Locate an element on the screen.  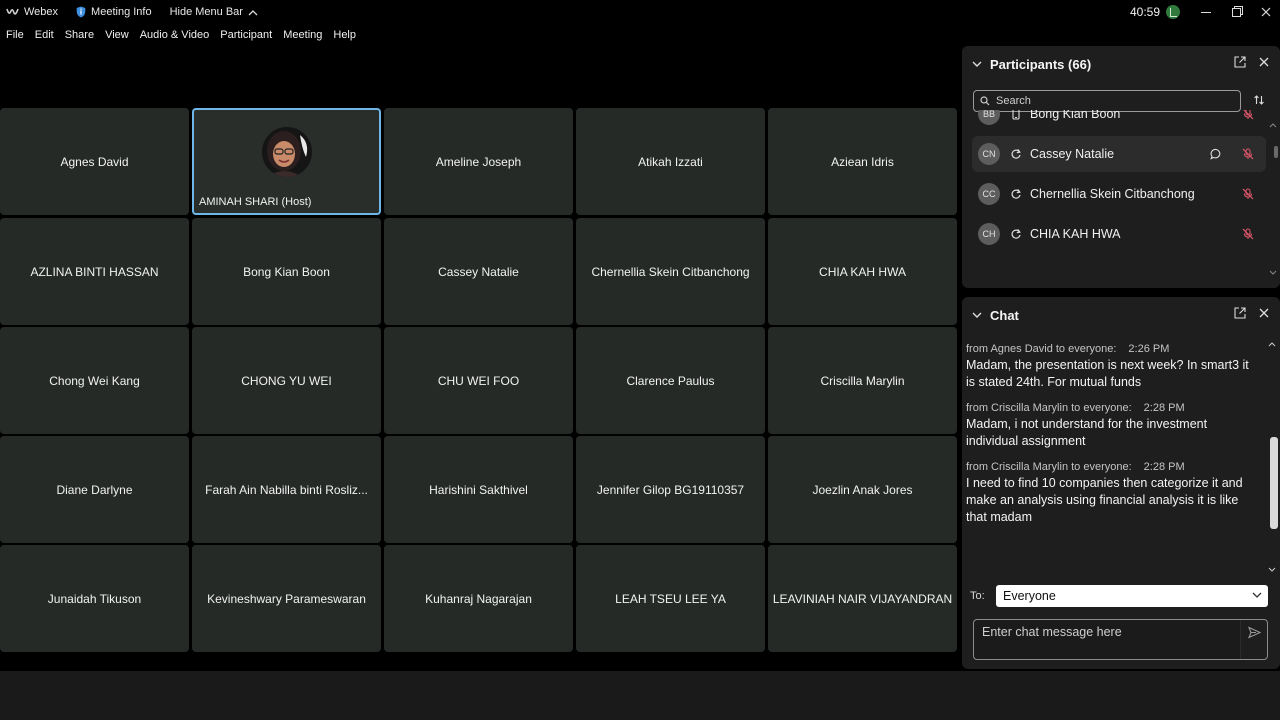
video-tile: CHU WEI FOO is located at coordinates (478, 380).